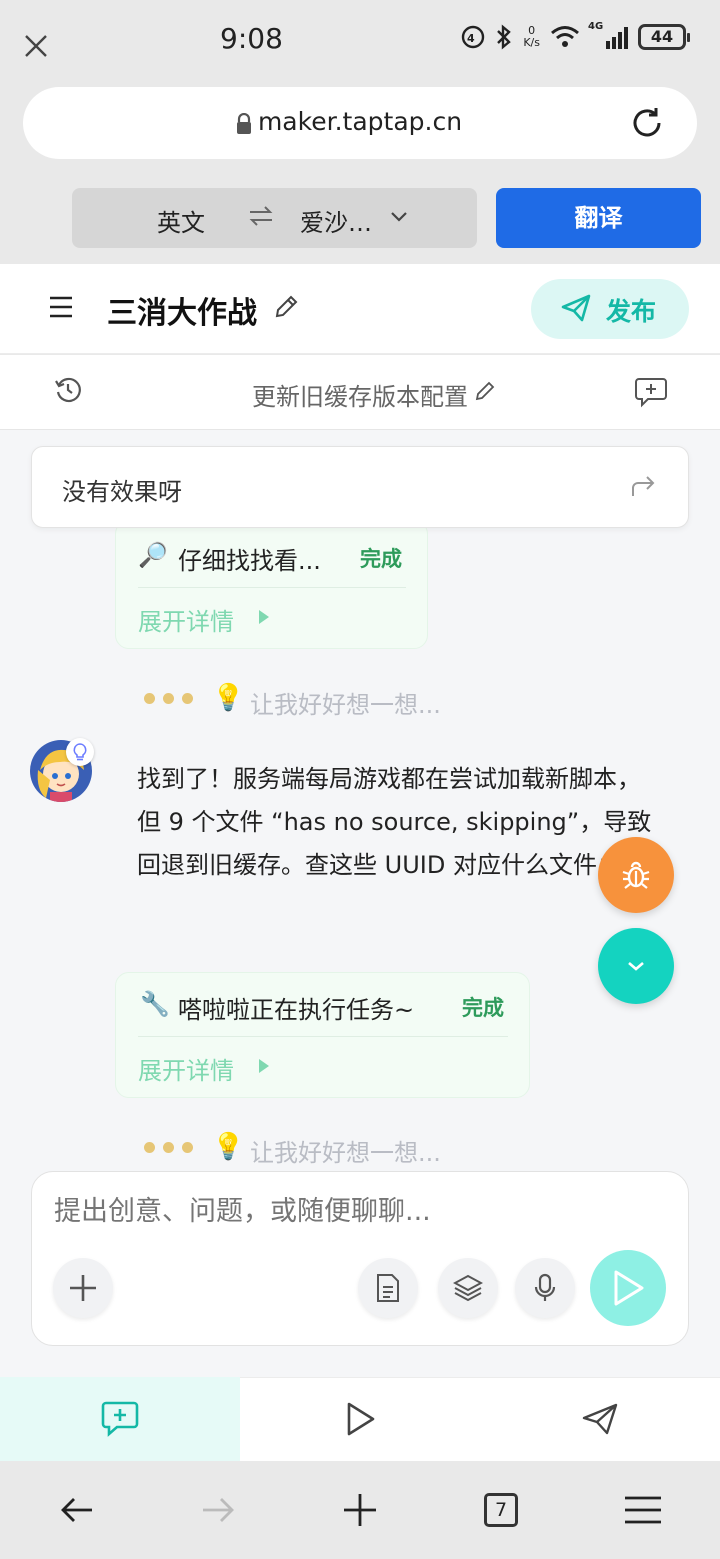  Describe the element at coordinates (531, 36) in the screenshot. I see `net-speed: 0 K/s` at that location.